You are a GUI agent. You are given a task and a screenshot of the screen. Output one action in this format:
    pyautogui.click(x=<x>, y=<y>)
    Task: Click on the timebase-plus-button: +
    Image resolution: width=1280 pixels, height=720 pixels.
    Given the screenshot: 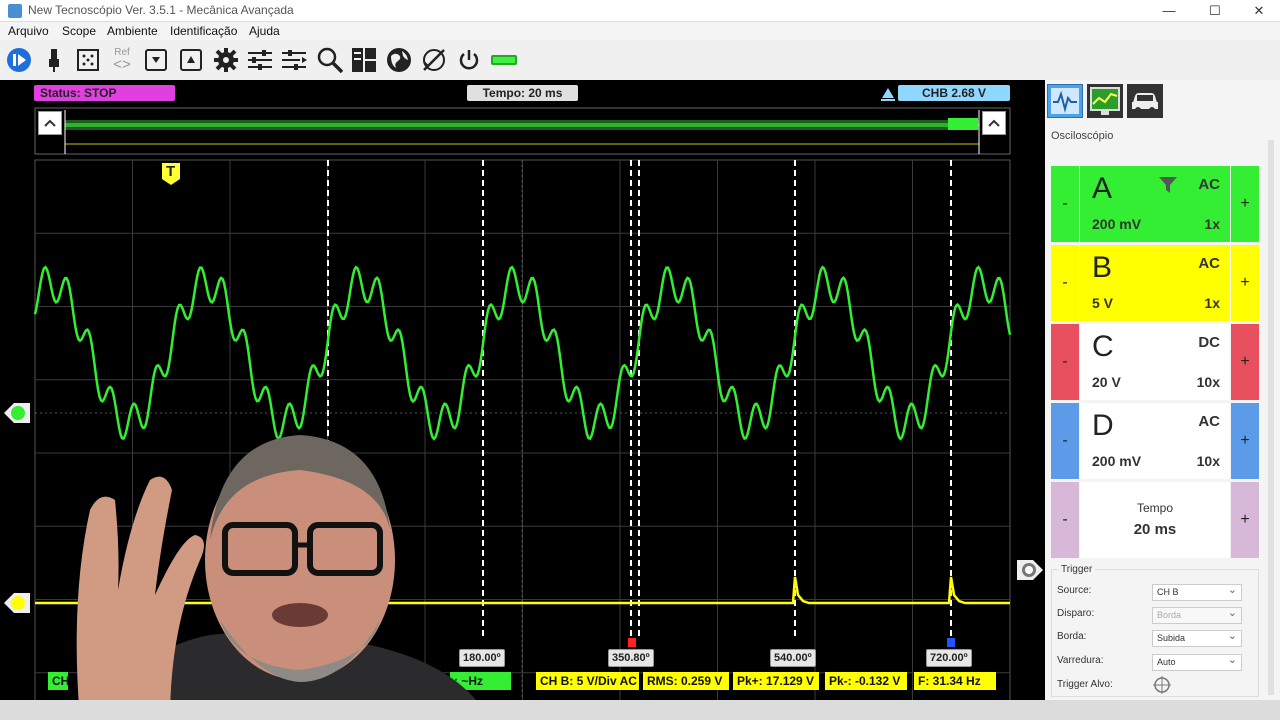 What is the action you would take?
    pyautogui.click(x=1245, y=520)
    